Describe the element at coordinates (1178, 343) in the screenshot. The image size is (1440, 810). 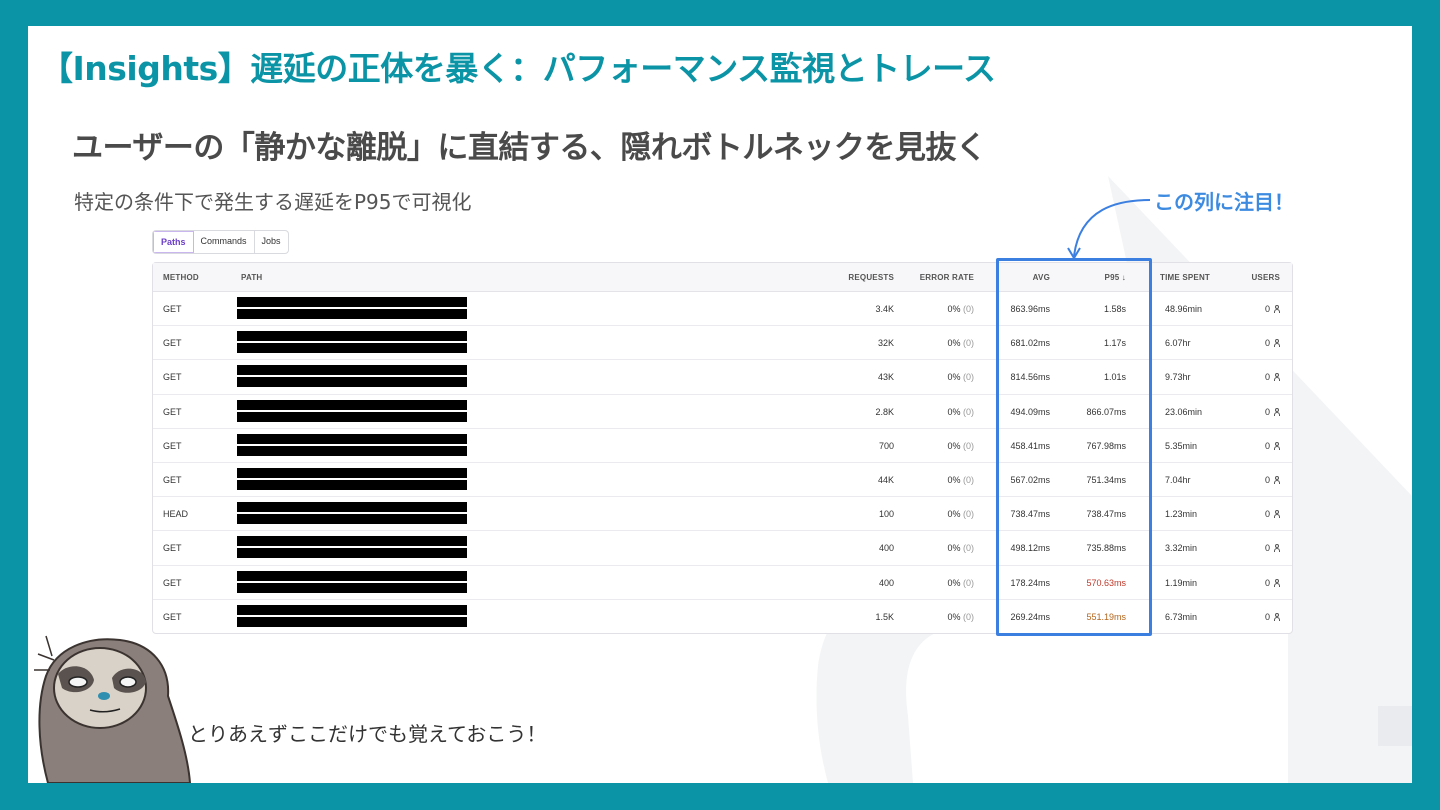
I see `cell-time-spent: 6.07hr` at that location.